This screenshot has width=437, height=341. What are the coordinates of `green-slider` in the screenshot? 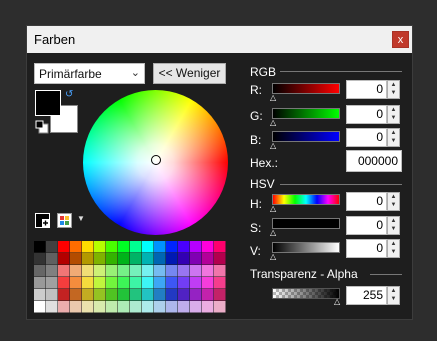 It's located at (306, 113).